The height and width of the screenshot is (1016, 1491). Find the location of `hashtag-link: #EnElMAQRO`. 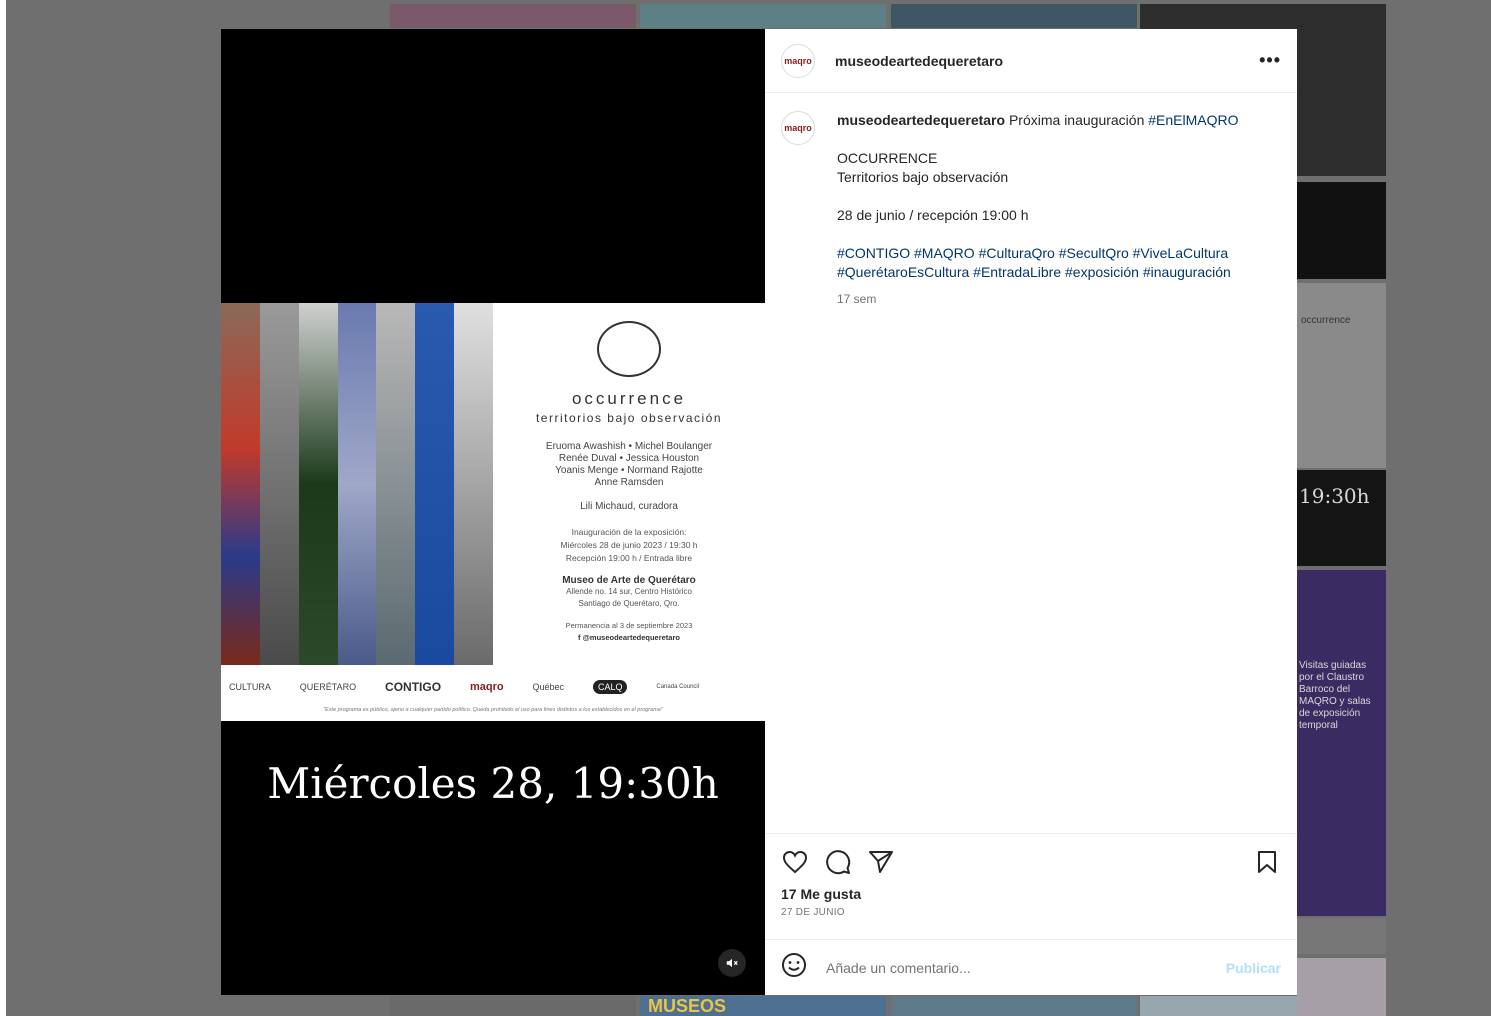

hashtag-link: #EnElMAQRO is located at coordinates (1193, 120).